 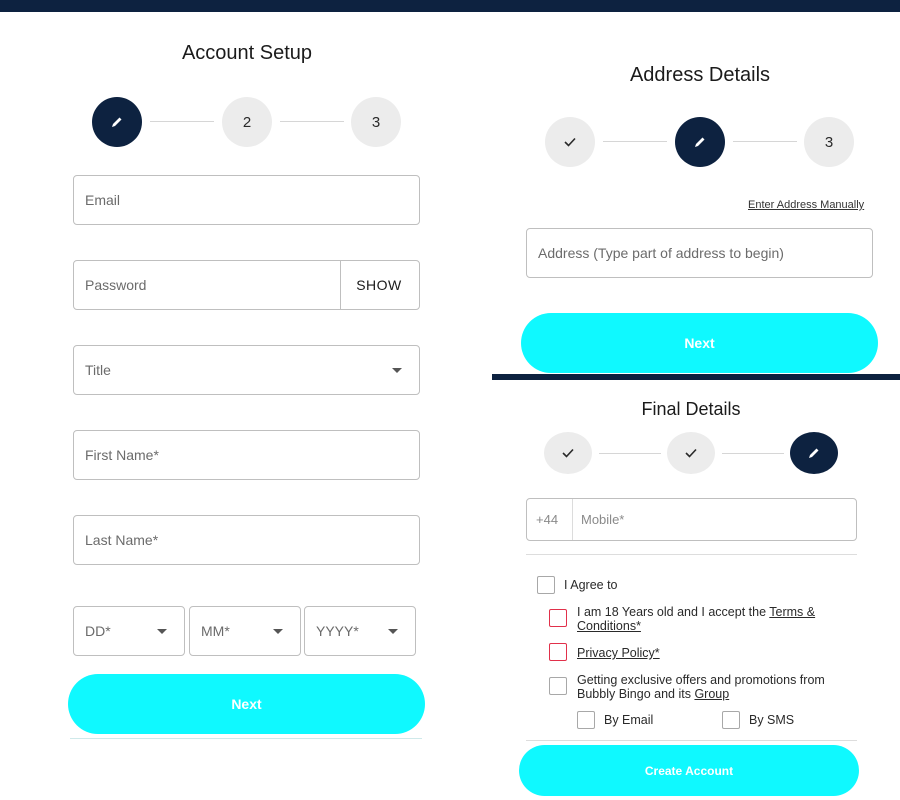 I want to click on top-navigation-bar, so click(x=450, y=6).